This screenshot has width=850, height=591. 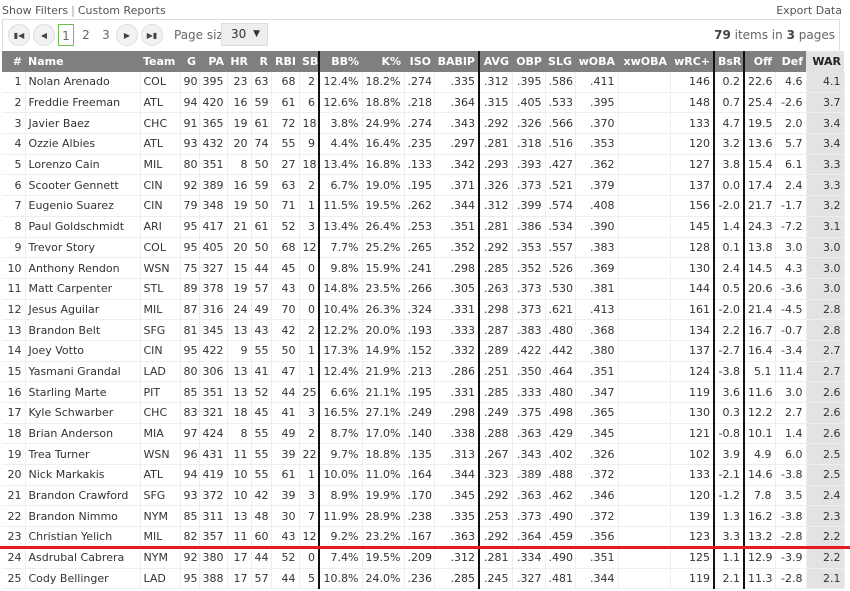 What do you see at coordinates (560, 82) in the screenshot?
I see `cell-slg: .586` at bounding box center [560, 82].